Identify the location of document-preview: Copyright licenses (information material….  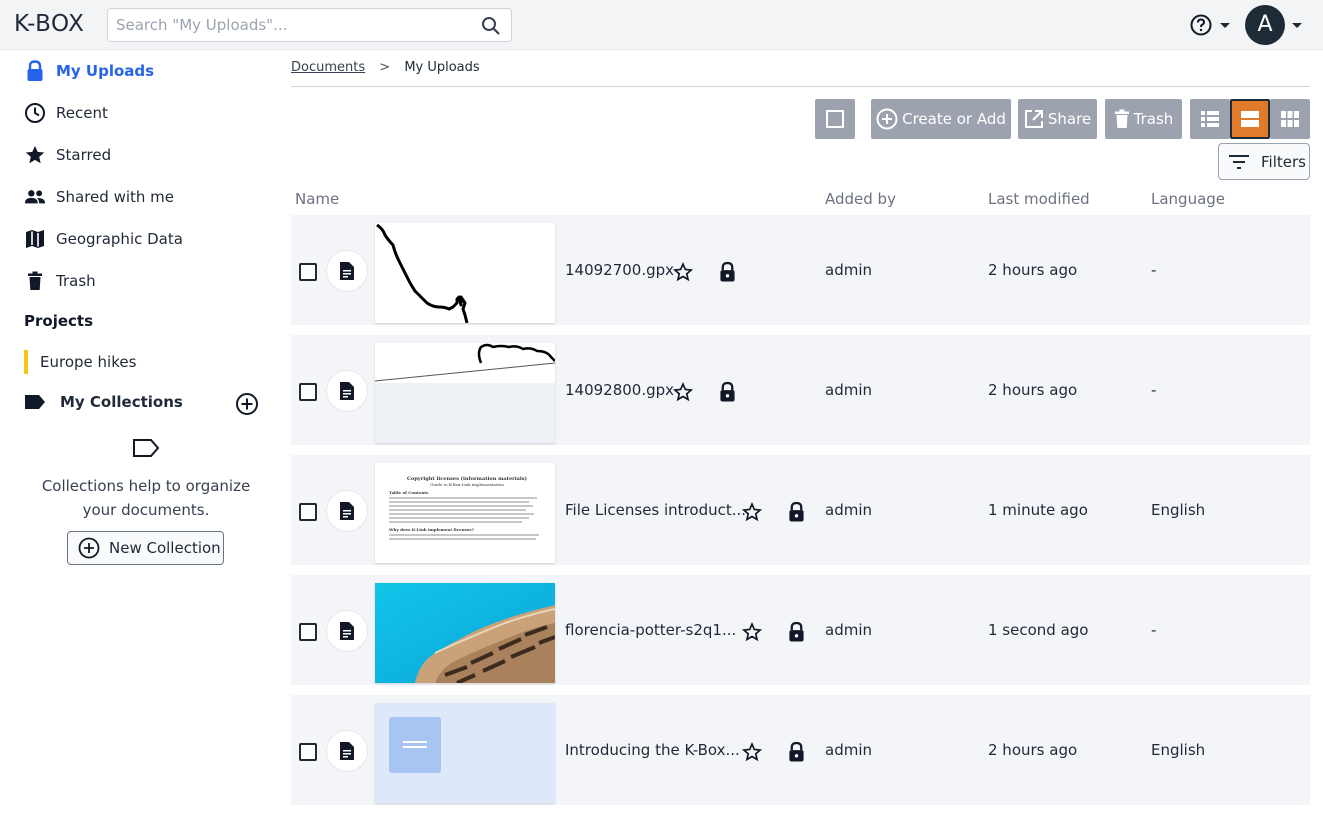
(465, 501).